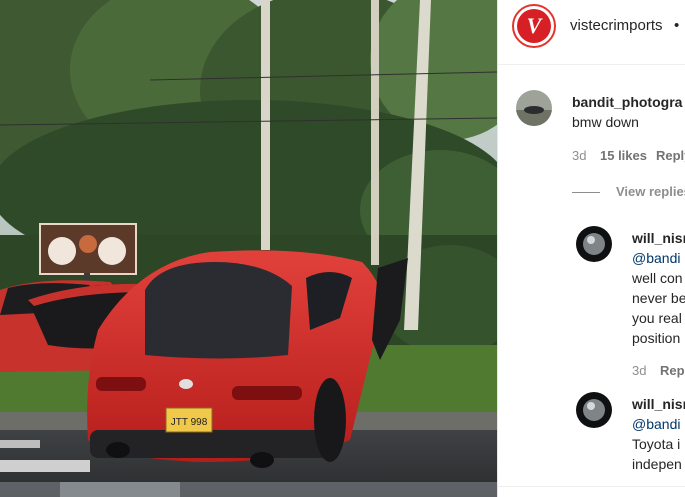  Describe the element at coordinates (650, 191) in the screenshot. I see `view-replies-button: View replies` at that location.